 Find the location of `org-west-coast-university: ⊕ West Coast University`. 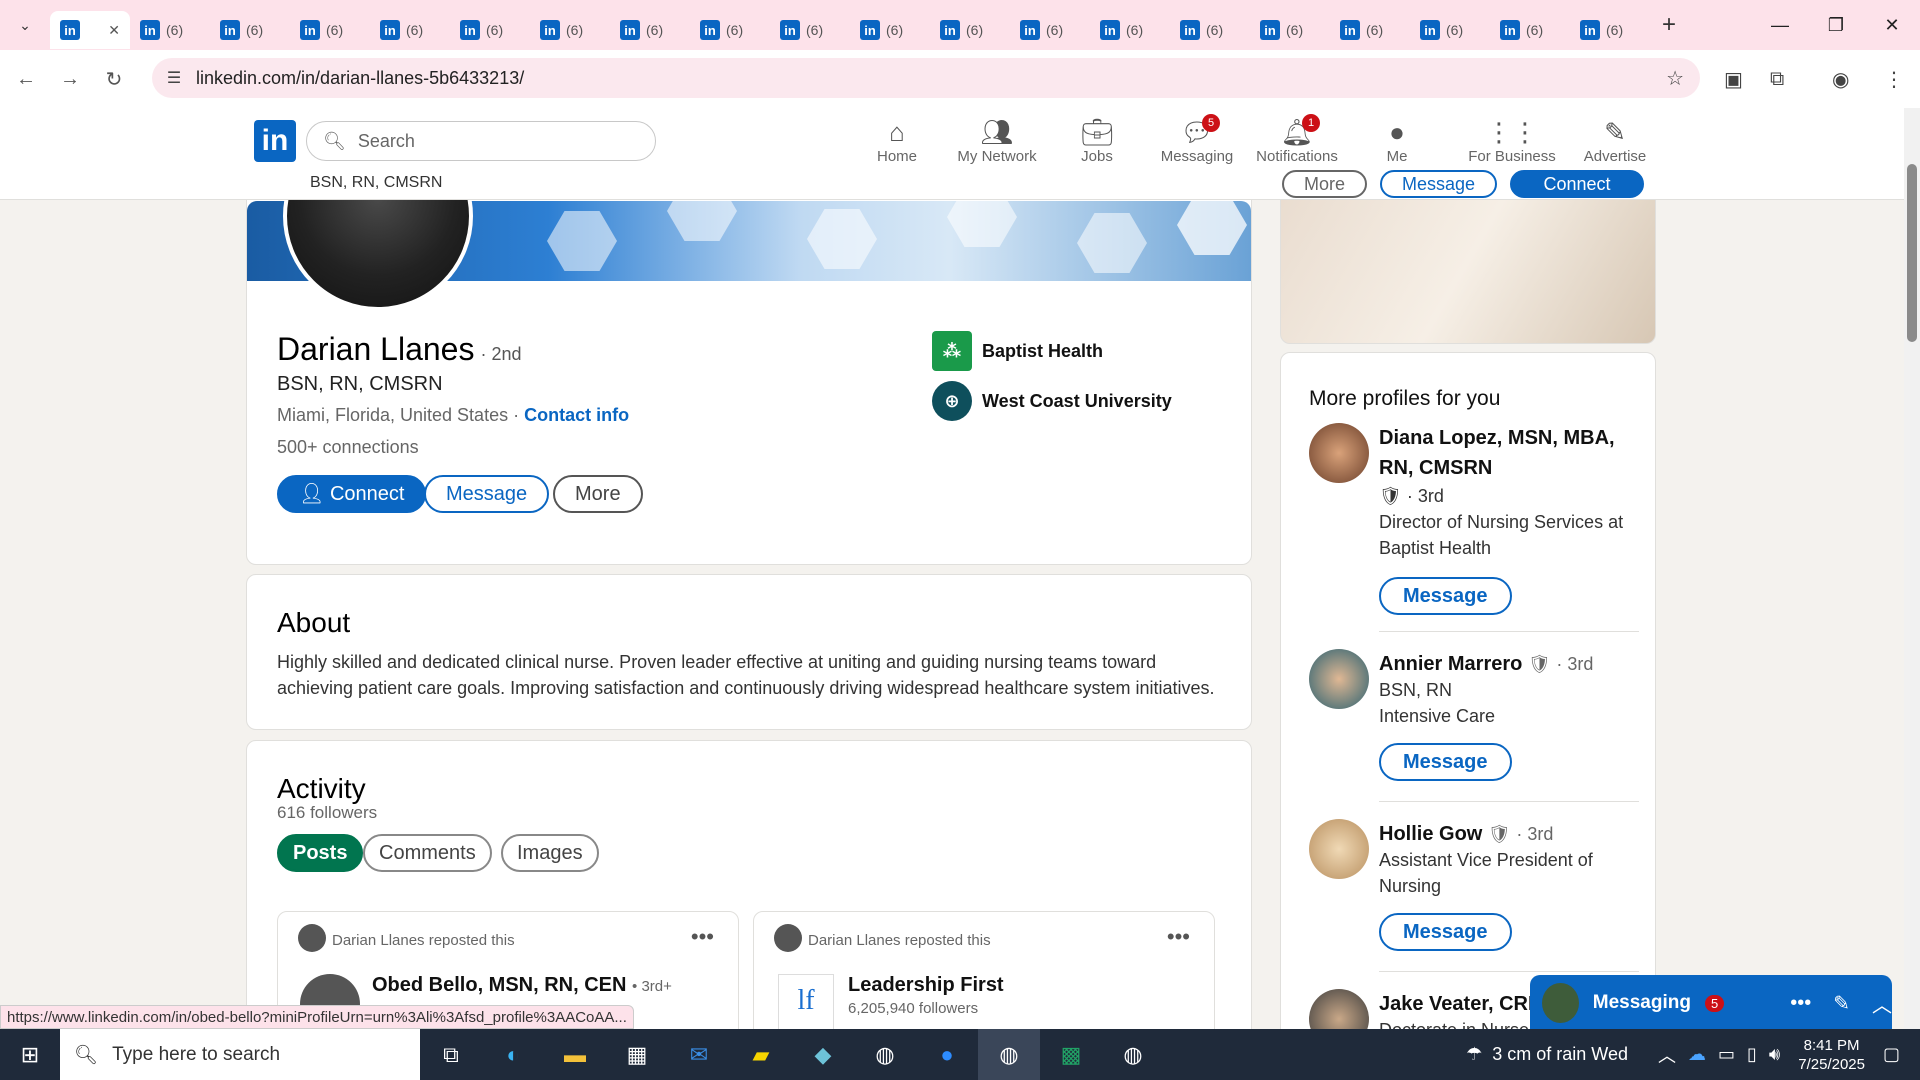

org-west-coast-university: ⊕ West Coast University is located at coordinates (1052, 401).